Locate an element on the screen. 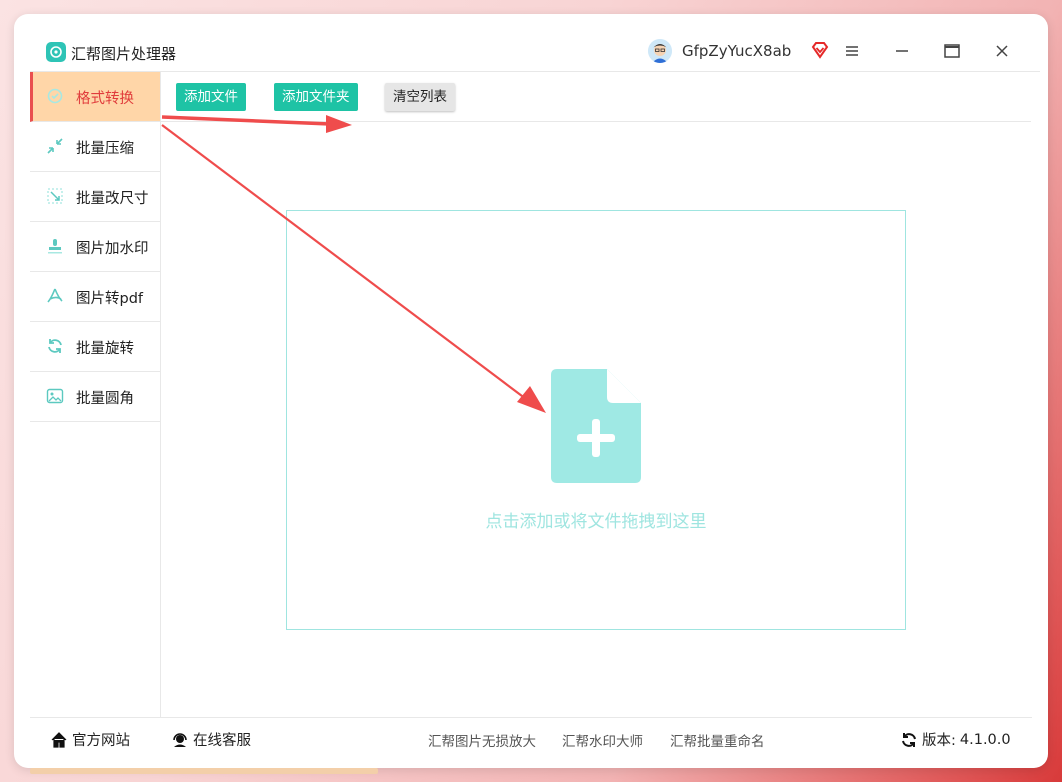 This screenshot has width=1062, height=782. official-site-label: 官方网站 is located at coordinates (101, 741).